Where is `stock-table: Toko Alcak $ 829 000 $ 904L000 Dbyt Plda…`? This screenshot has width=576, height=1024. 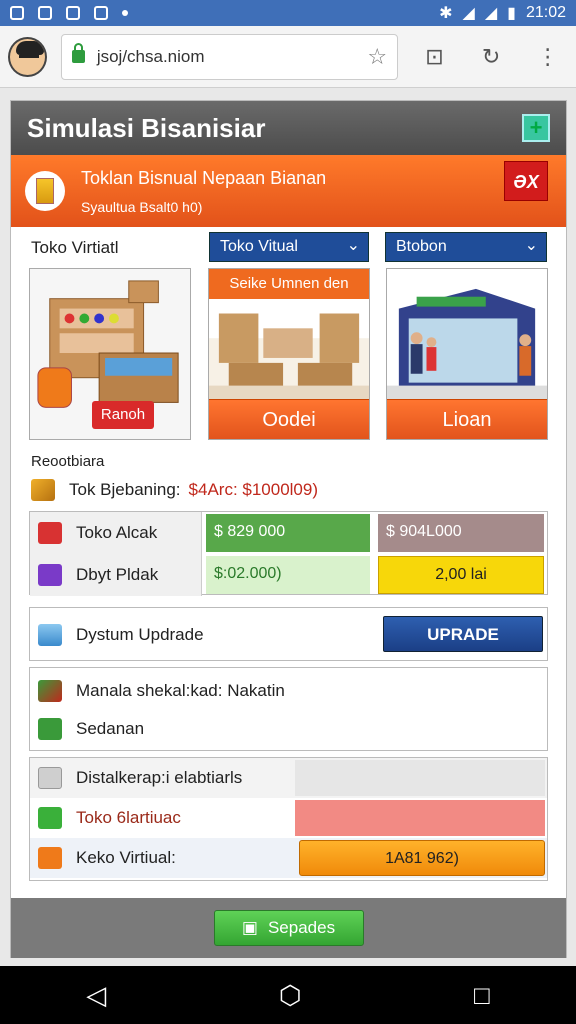 stock-table: Toko Alcak $ 829 000 $ 904L000 Dbyt Plda… is located at coordinates (288, 553).